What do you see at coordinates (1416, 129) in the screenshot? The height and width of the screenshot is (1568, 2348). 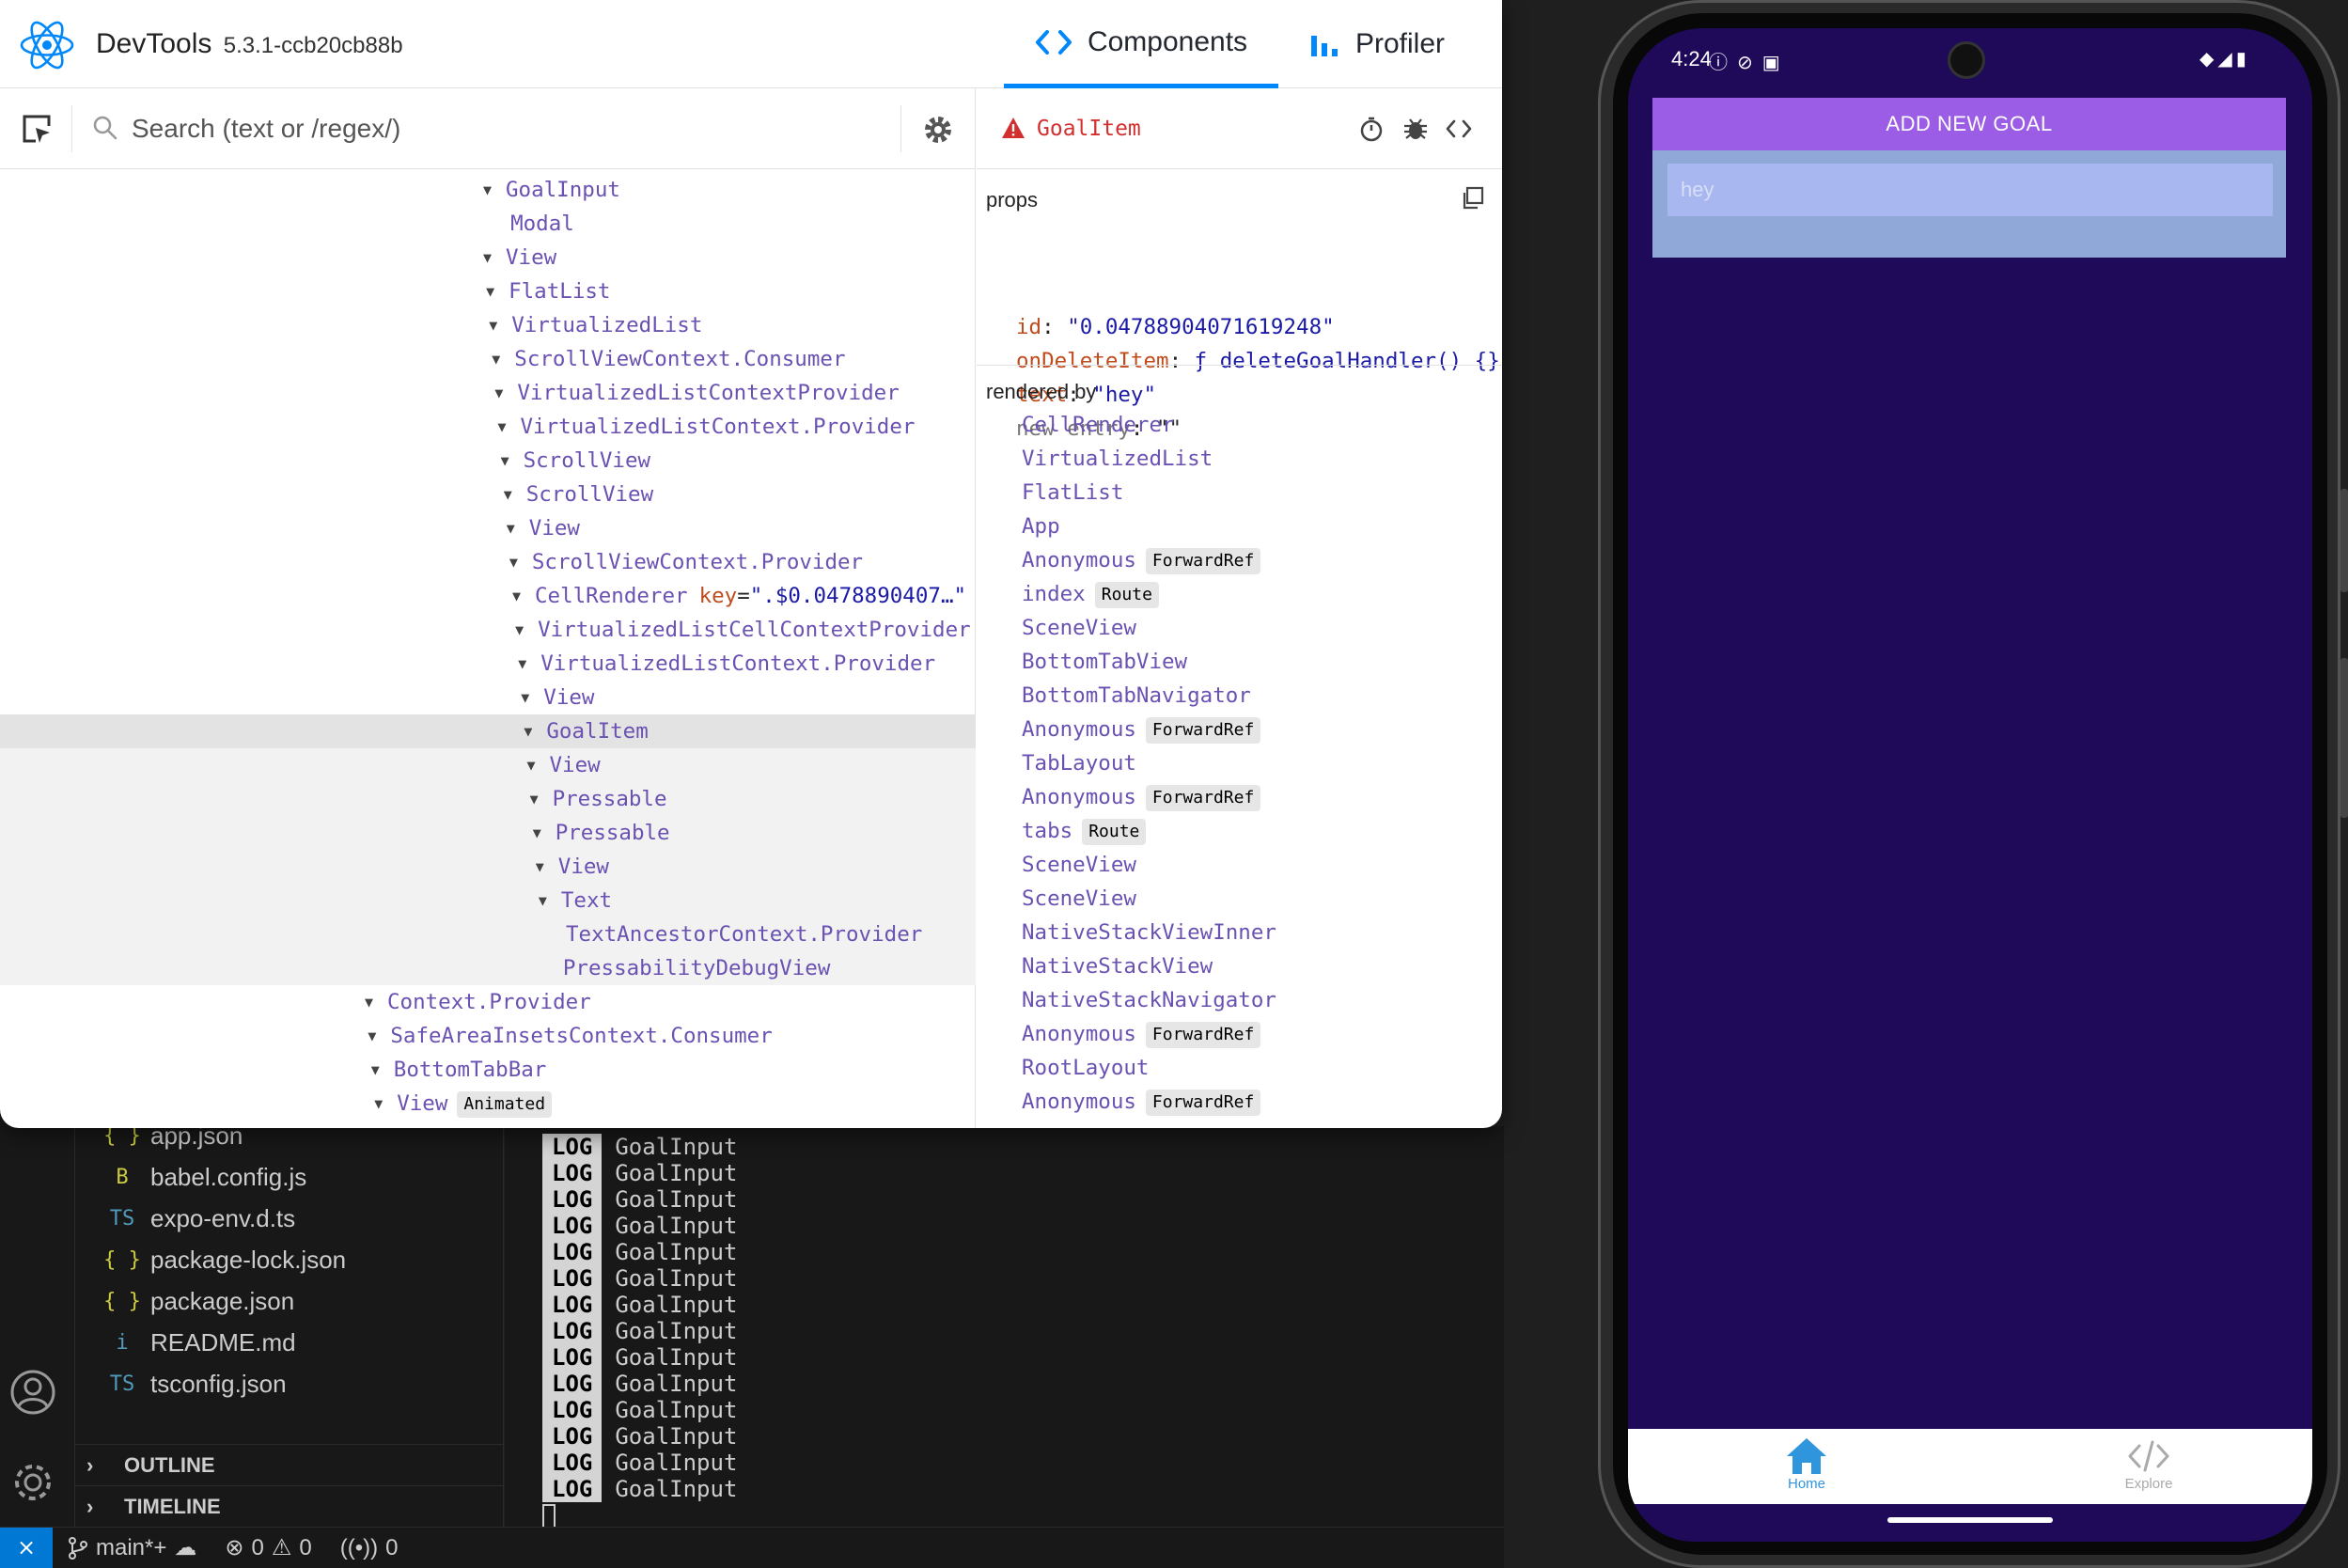 I see `bug-icon` at bounding box center [1416, 129].